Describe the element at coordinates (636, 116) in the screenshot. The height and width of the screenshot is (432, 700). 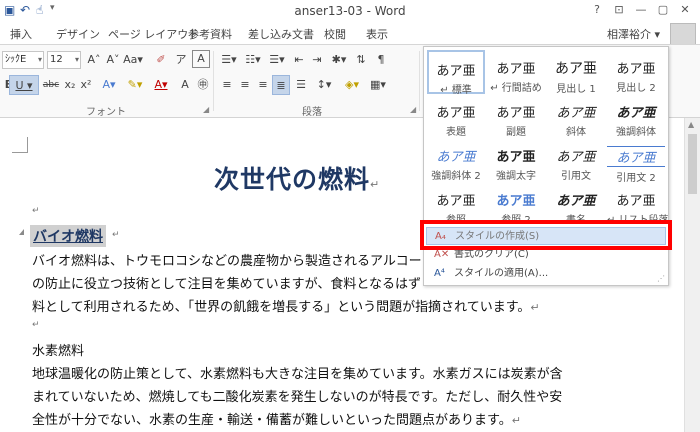
I see `style-item-intense-emphasis: あア亜 強調斜体` at that location.